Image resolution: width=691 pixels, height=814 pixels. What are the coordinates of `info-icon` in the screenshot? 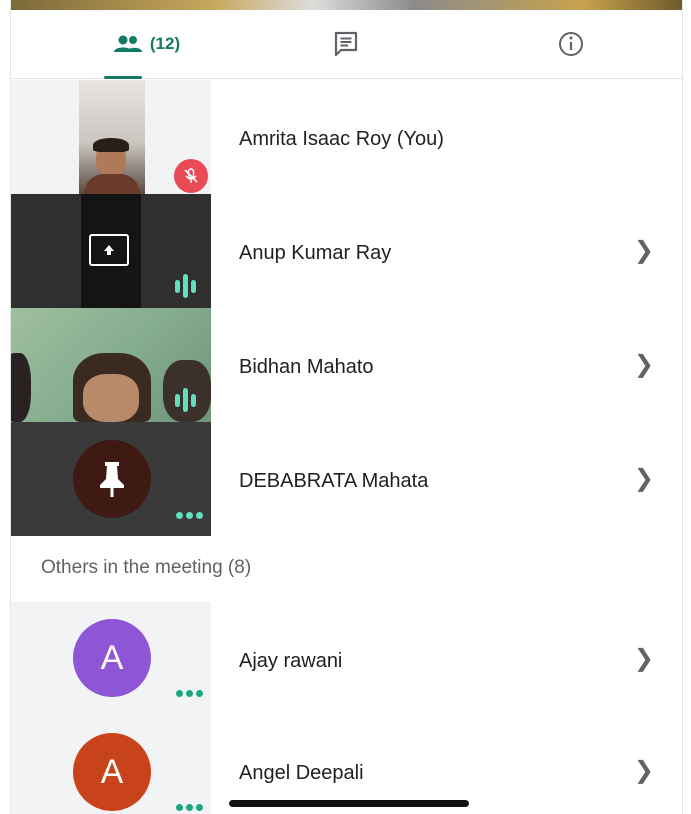 It's located at (571, 44).